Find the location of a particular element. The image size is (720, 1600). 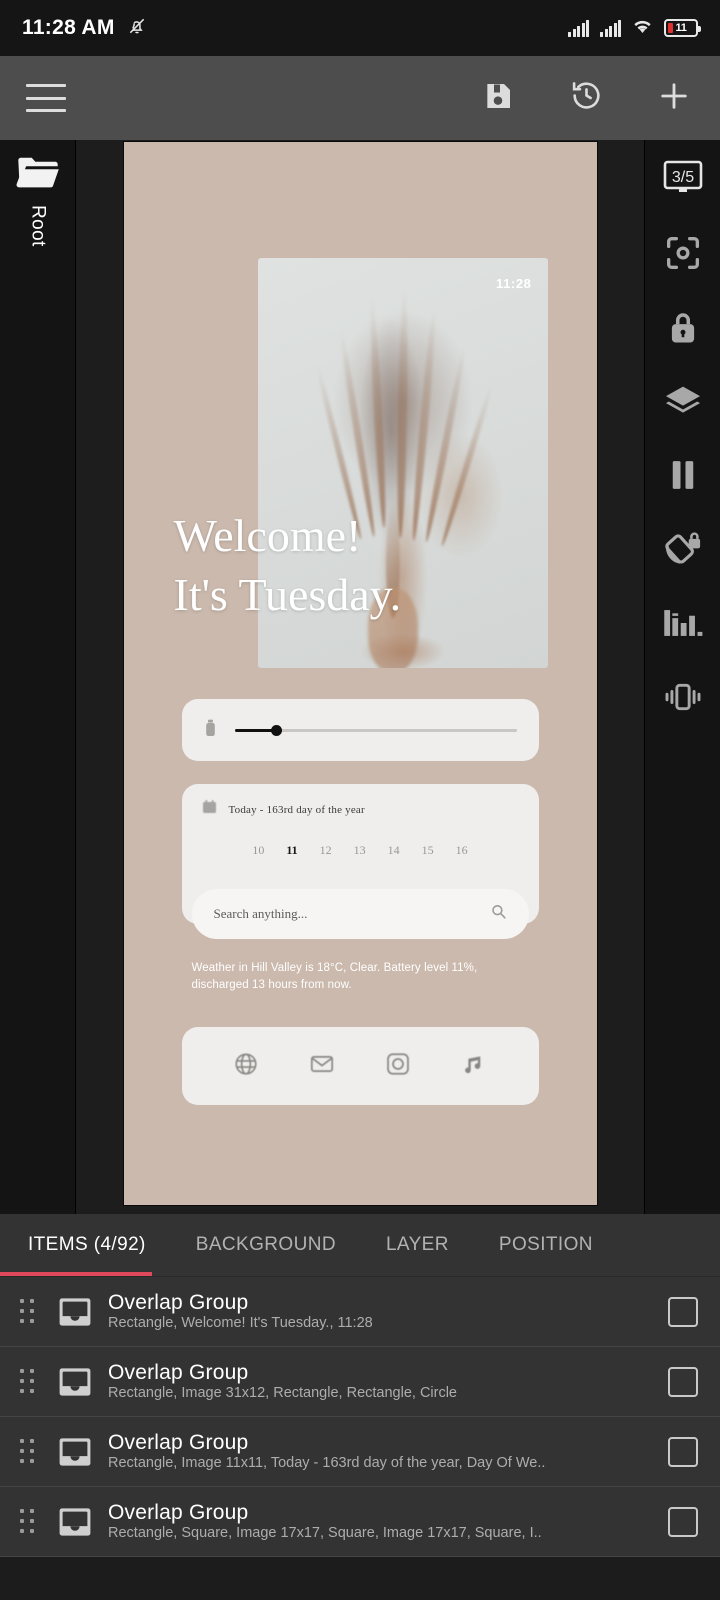

status-bar: 11:28 AM 11 is located at coordinates (360, 28).